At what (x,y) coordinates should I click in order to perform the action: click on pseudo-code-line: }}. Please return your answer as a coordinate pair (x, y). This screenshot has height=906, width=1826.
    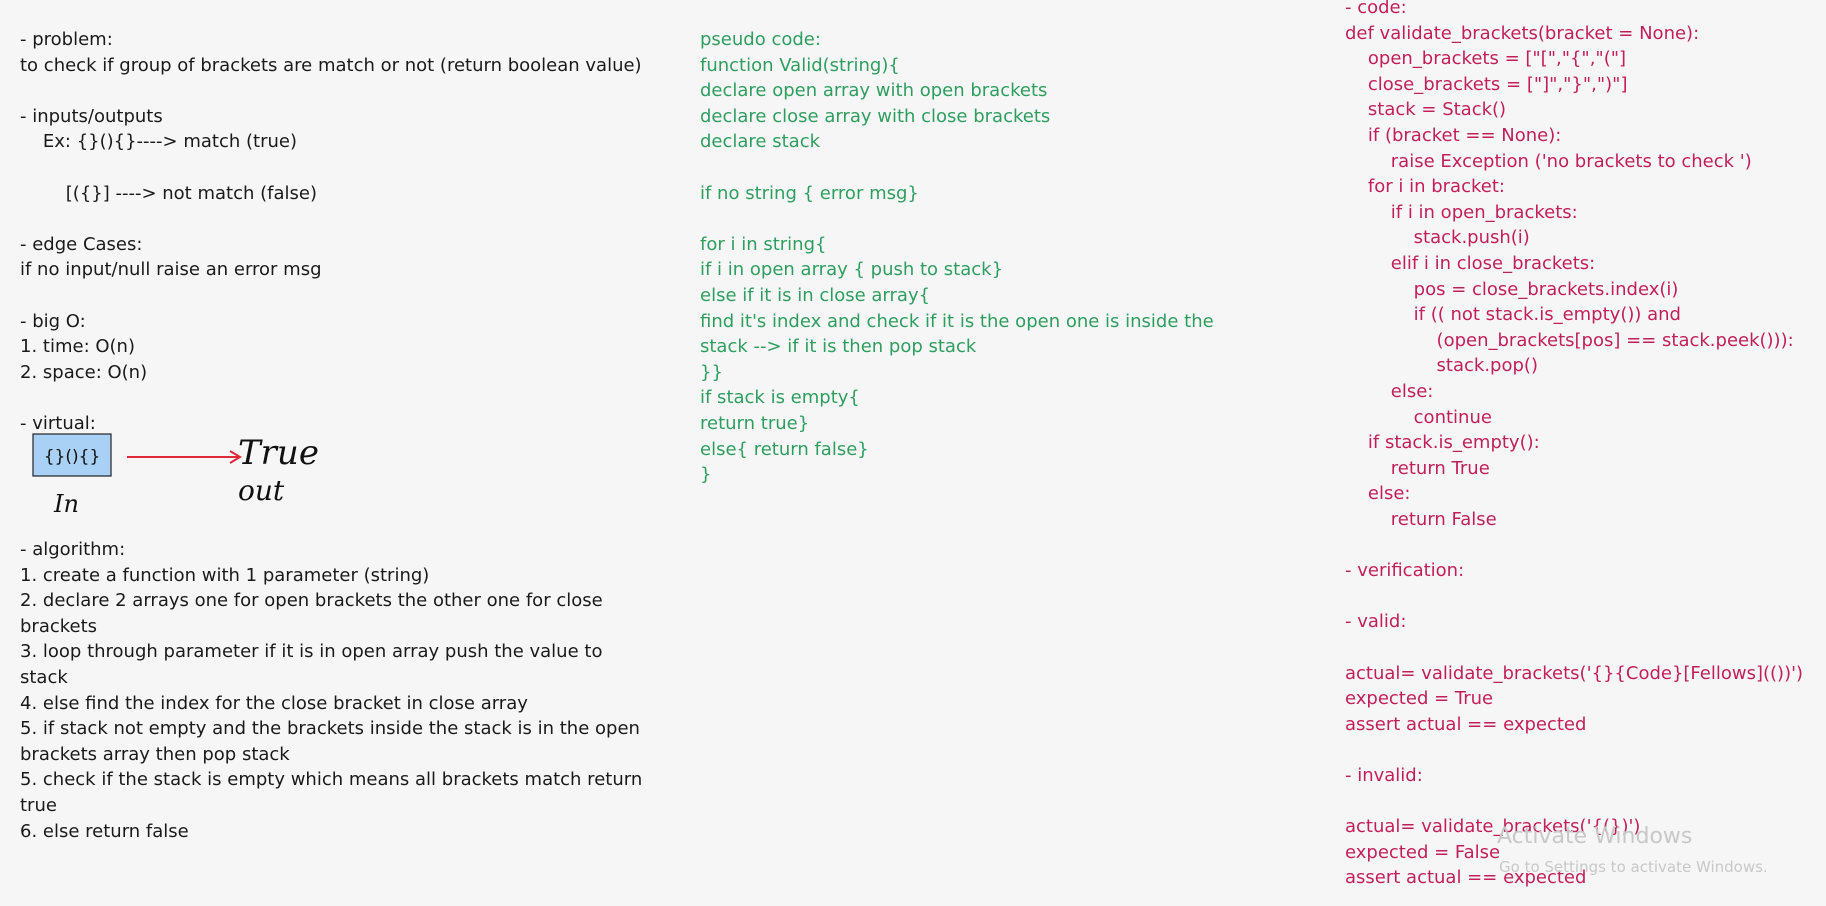
    Looking at the image, I should click on (711, 372).